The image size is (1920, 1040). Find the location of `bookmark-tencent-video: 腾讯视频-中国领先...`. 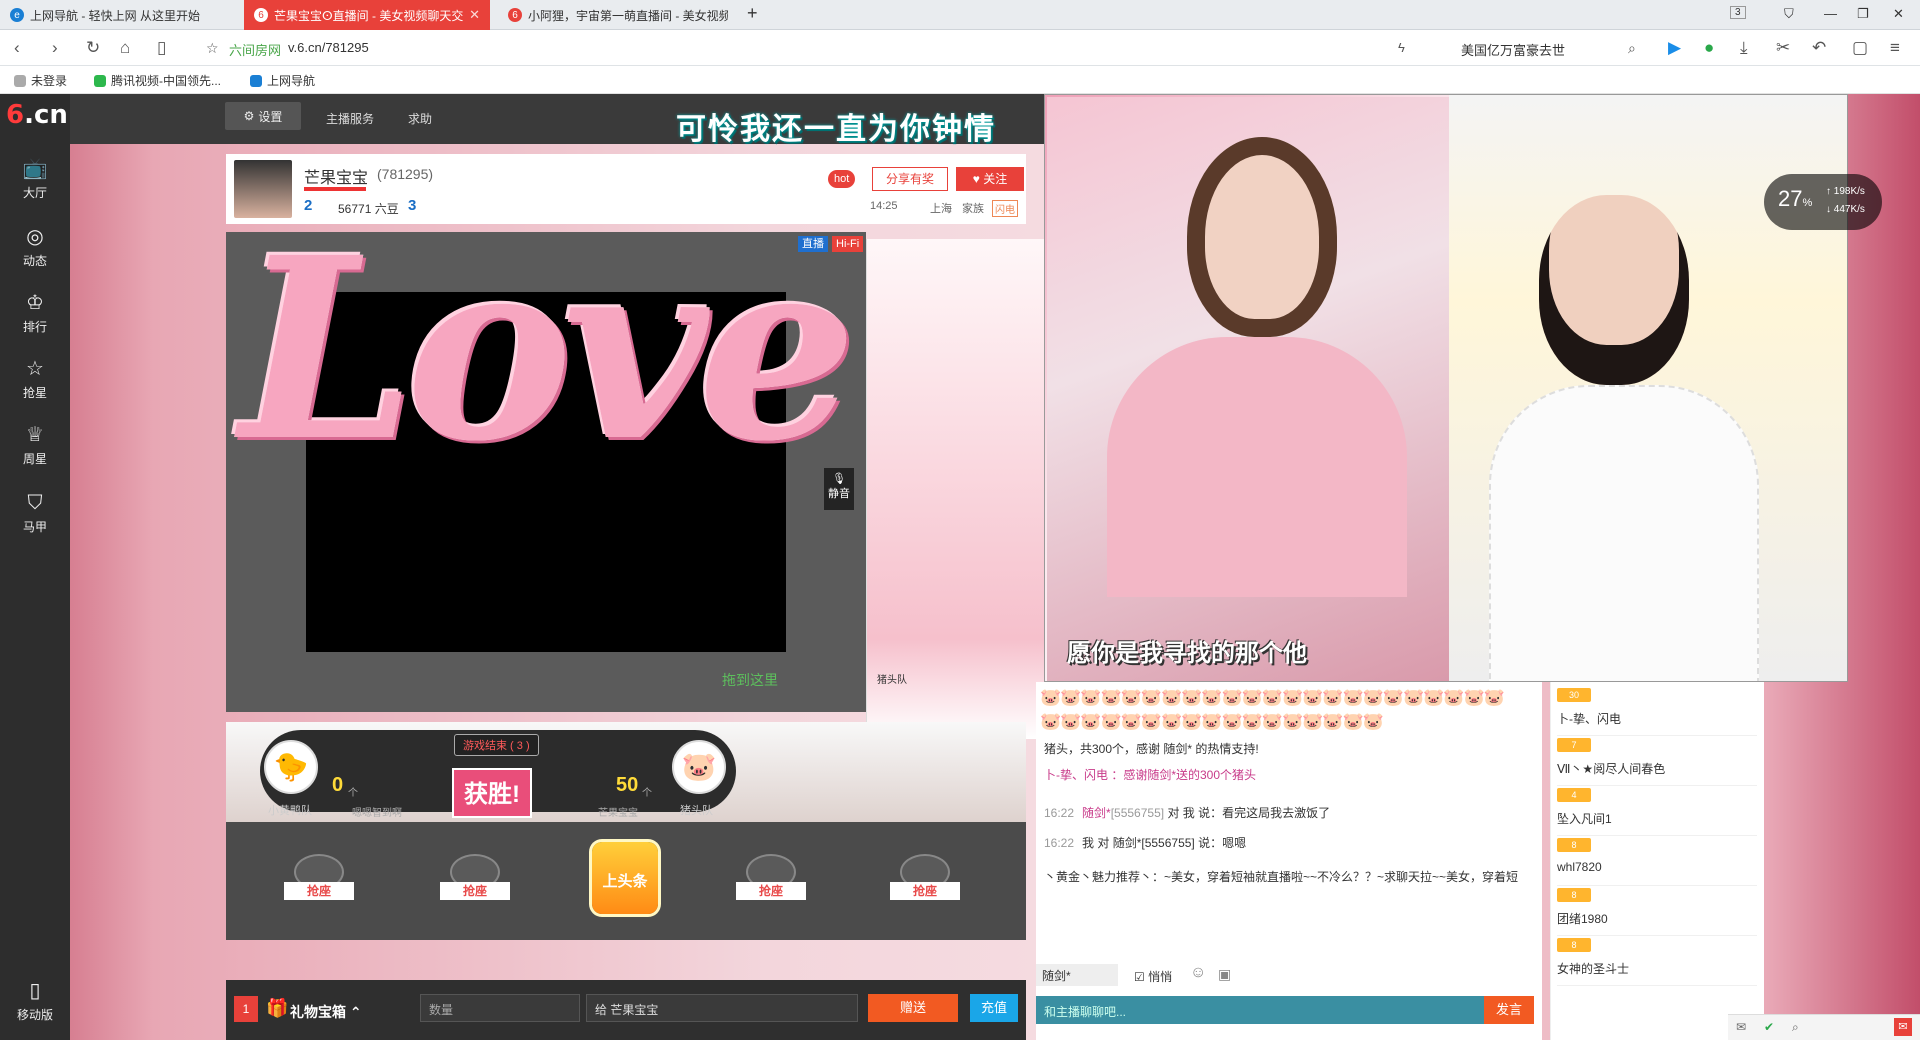

bookmark-tencent-video: 腾讯视频-中国领先... is located at coordinates (157, 80).